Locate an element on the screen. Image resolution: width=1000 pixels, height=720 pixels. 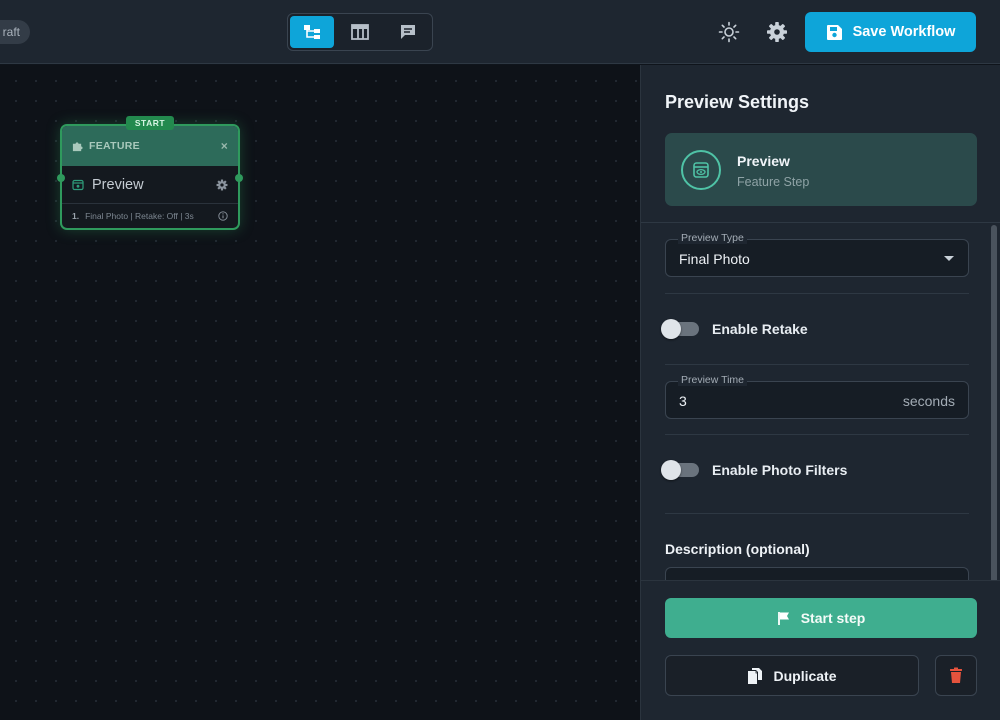
preview-window-icon is located at coordinates (78, 184).